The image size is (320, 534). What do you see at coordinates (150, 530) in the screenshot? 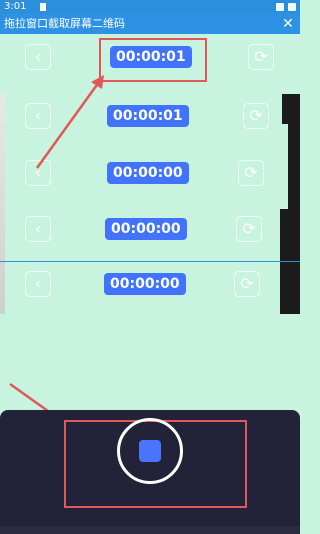
I see `bottom-edge` at bounding box center [150, 530].